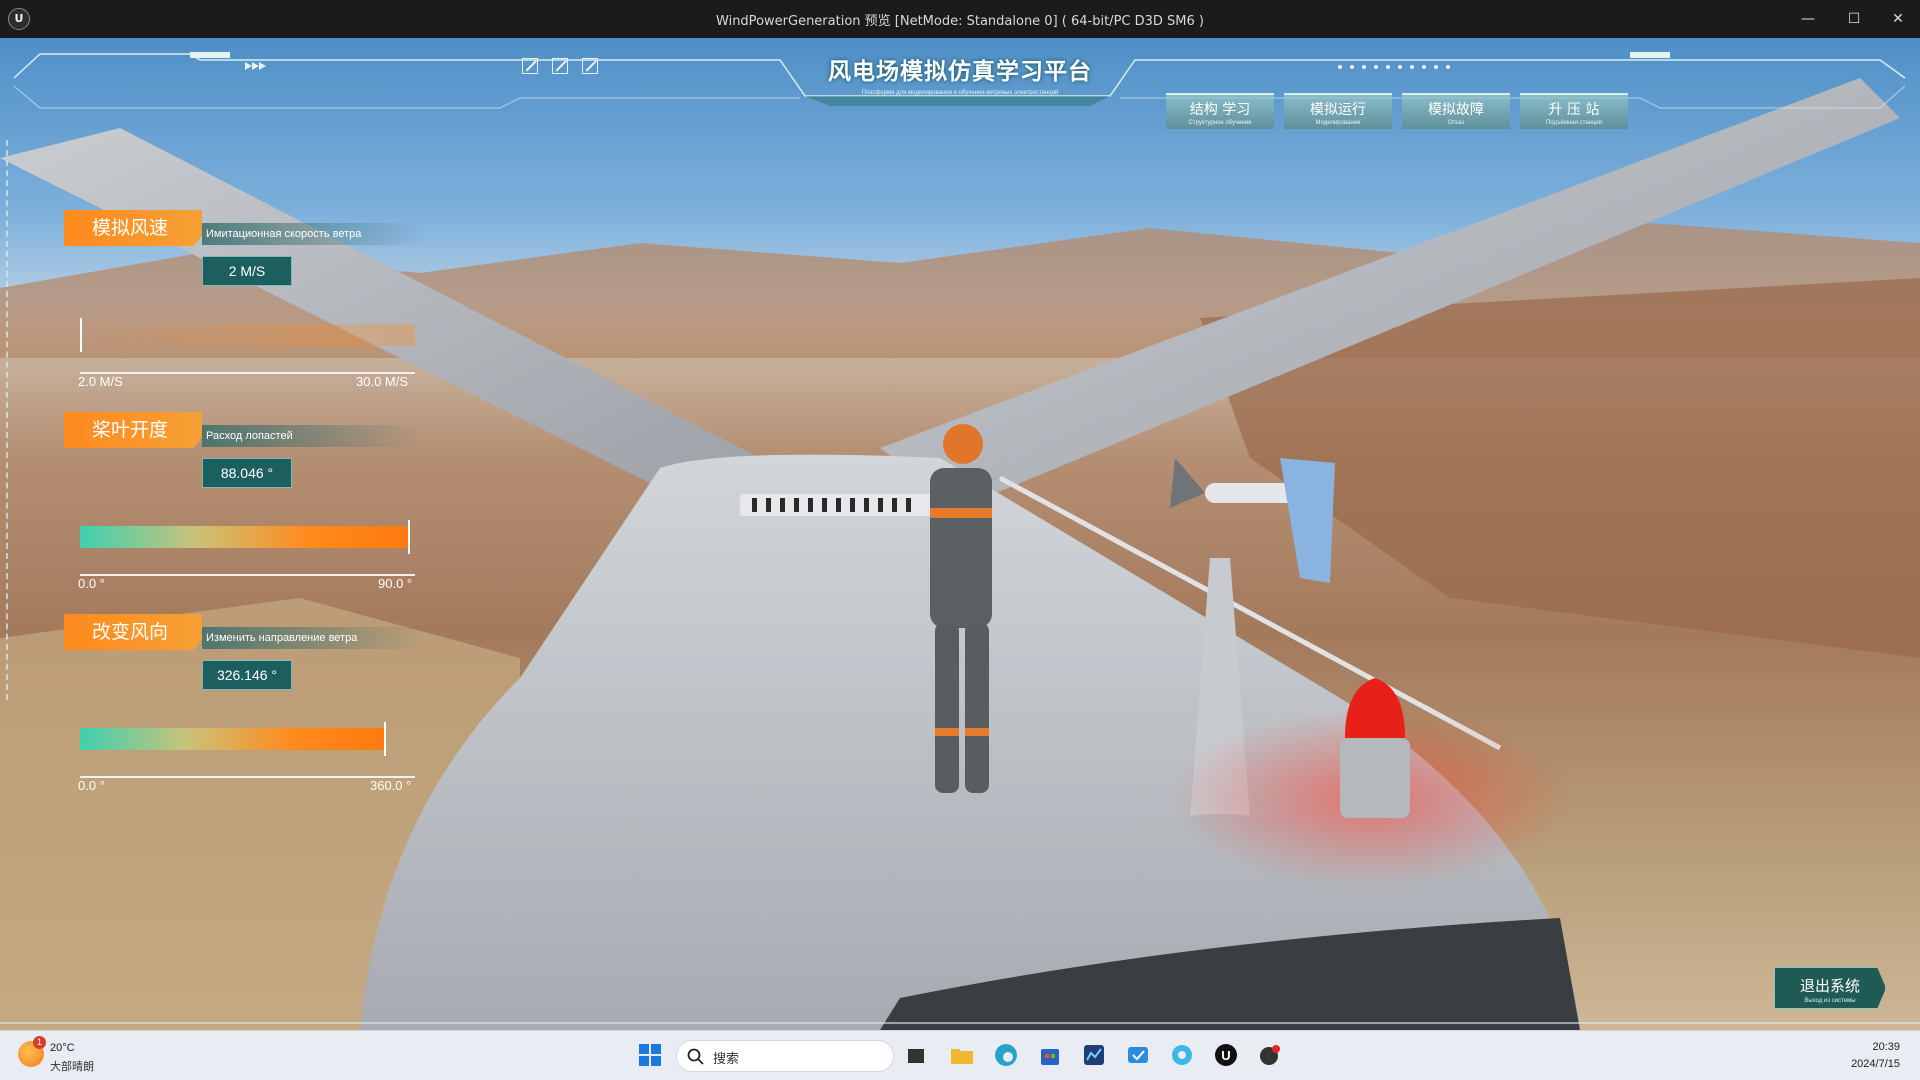  What do you see at coordinates (133, 632) in the screenshot?
I see `wind-direction-tag: 改变风向` at bounding box center [133, 632].